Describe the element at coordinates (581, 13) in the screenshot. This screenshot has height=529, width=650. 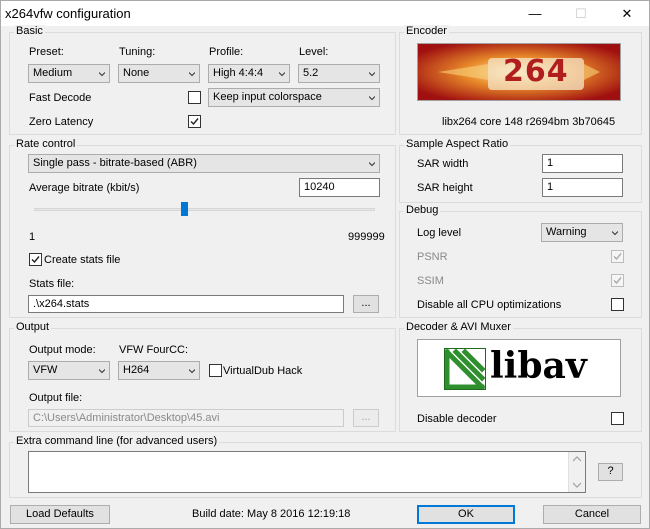
I see `maximize-button: ☐` at that location.